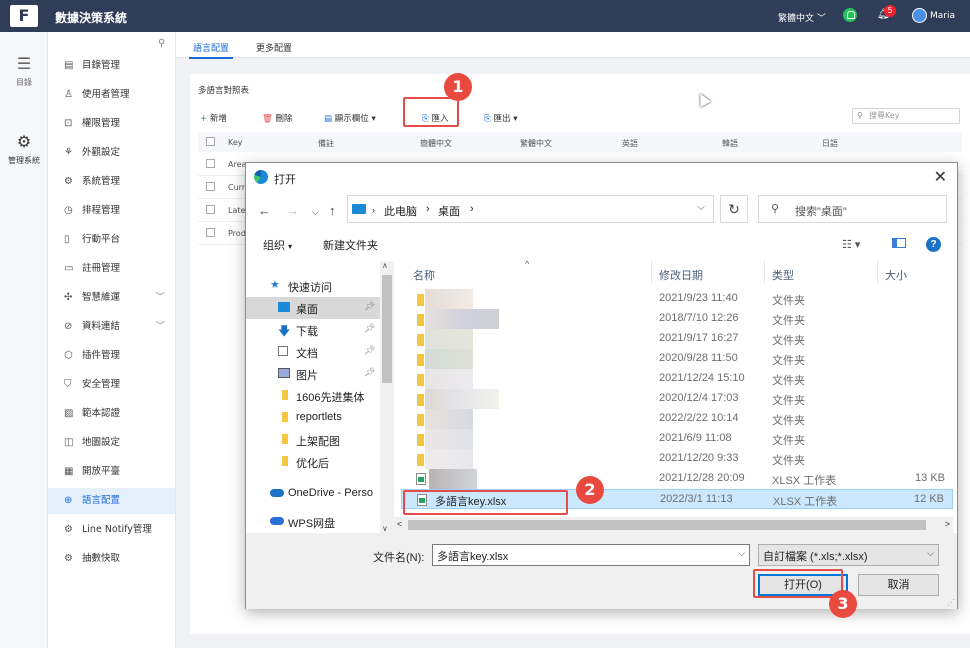 The image size is (970, 648). What do you see at coordinates (501, 118) in the screenshot?
I see `export-button: ⎘ 匯出 ▾` at bounding box center [501, 118].